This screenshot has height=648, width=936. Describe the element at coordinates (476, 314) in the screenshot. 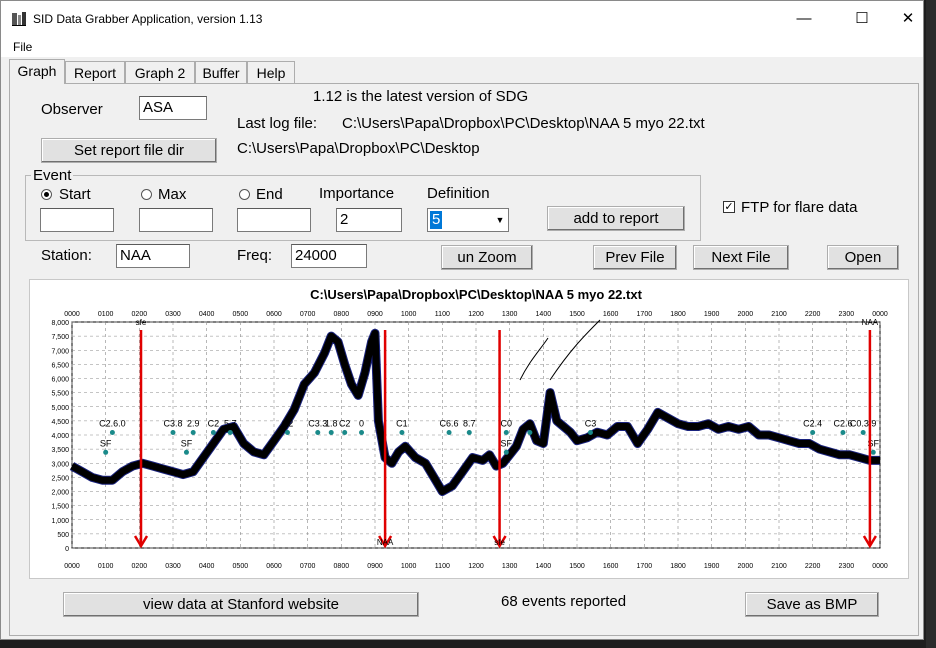

I see `x-tick-label-top: 1200` at that location.